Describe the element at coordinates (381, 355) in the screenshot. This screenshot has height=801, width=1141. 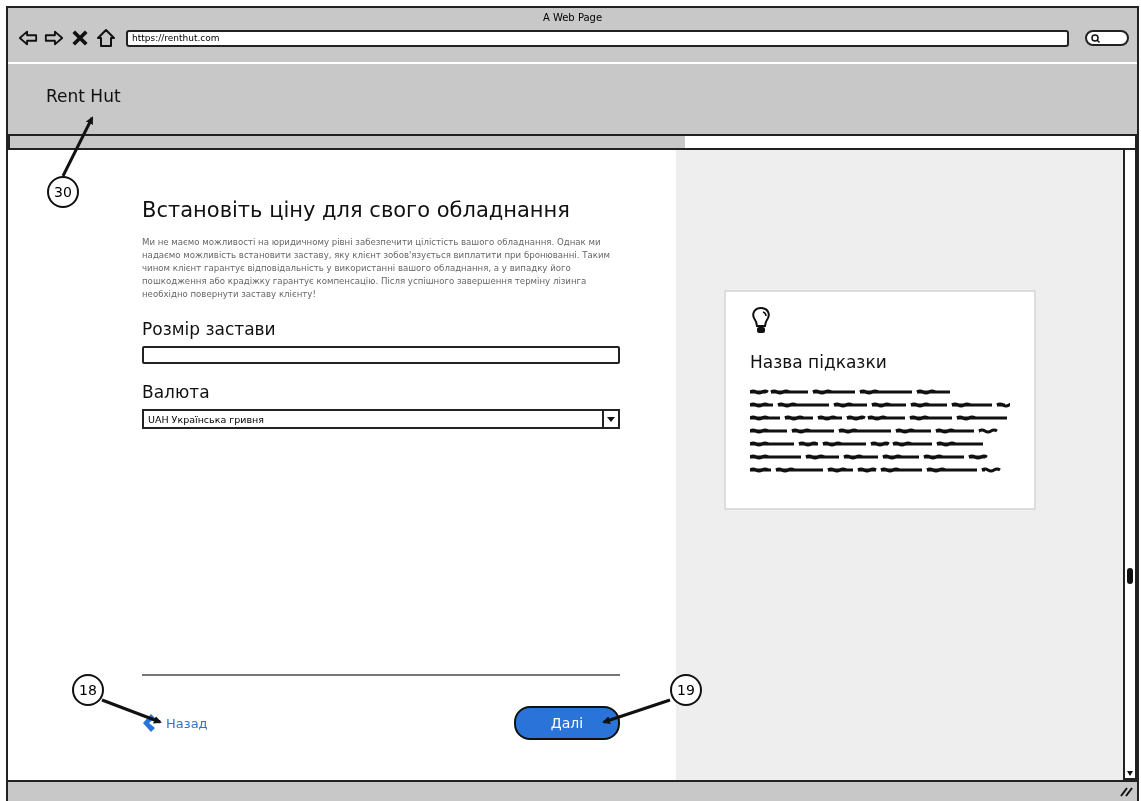
I see `input-field` at that location.